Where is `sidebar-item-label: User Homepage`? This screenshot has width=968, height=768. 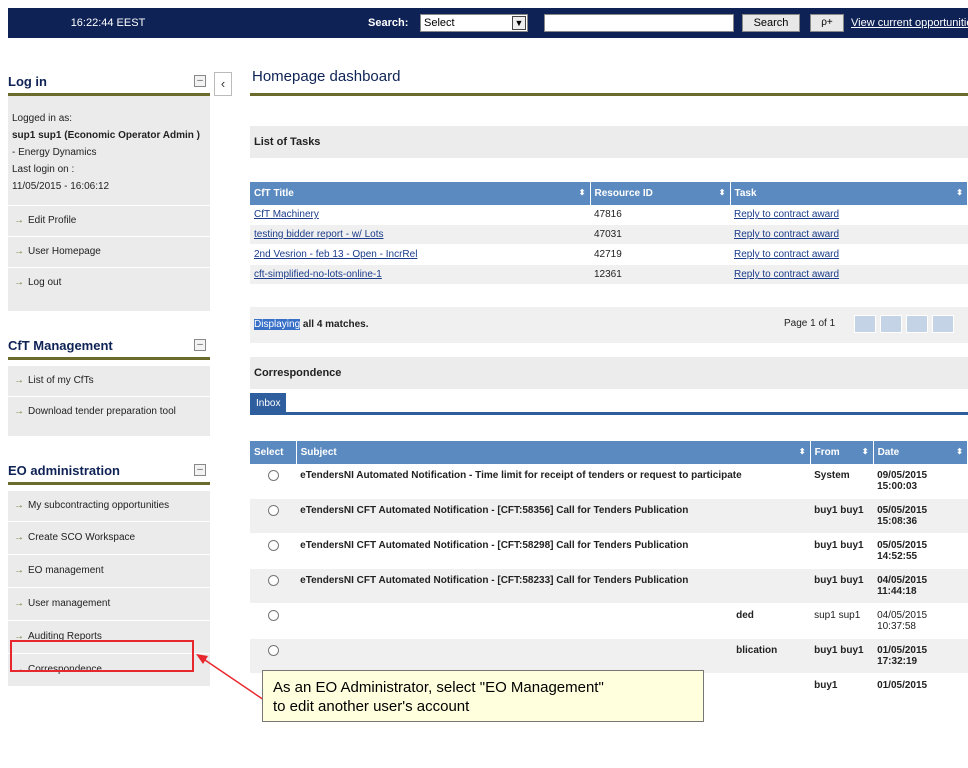
sidebar-item-label: User Homepage is located at coordinates (64, 251).